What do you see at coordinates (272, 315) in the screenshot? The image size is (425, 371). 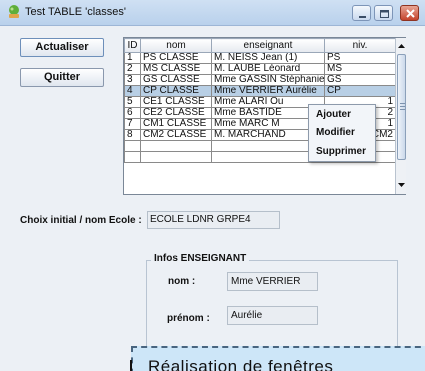 I see `prenom-field: Aurélie` at bounding box center [272, 315].